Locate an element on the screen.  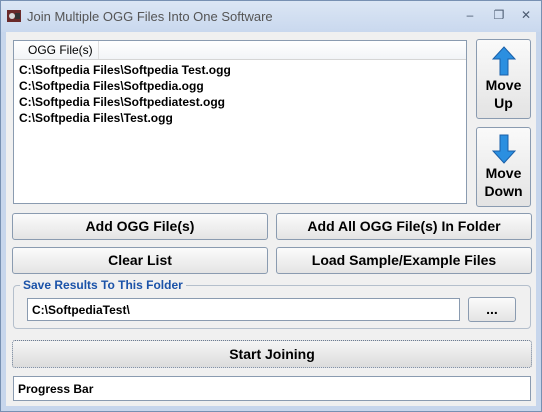
move-down-label-line2: Down is located at coordinates (503, 191).